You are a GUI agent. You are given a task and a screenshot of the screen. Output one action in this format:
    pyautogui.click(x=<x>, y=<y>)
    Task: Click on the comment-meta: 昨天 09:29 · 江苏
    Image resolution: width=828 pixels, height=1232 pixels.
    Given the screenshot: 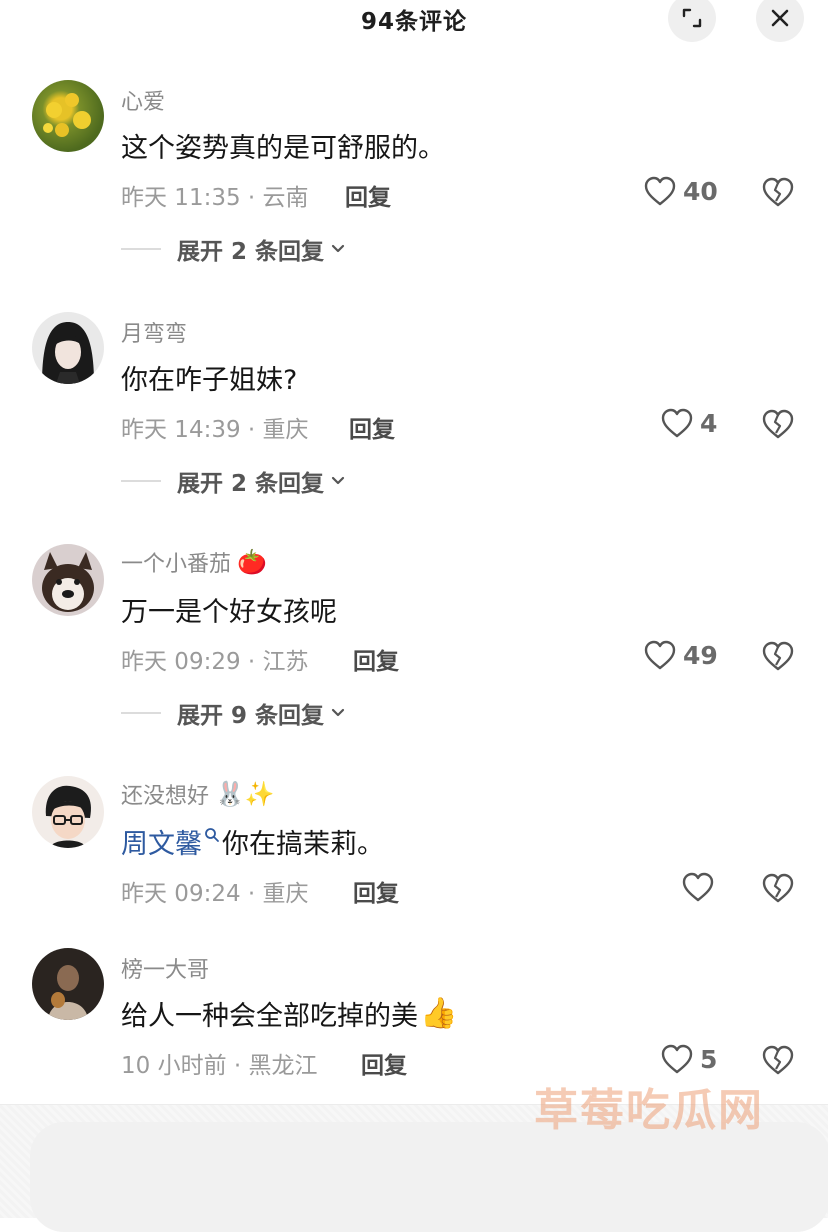 What is the action you would take?
    pyautogui.click(x=215, y=662)
    